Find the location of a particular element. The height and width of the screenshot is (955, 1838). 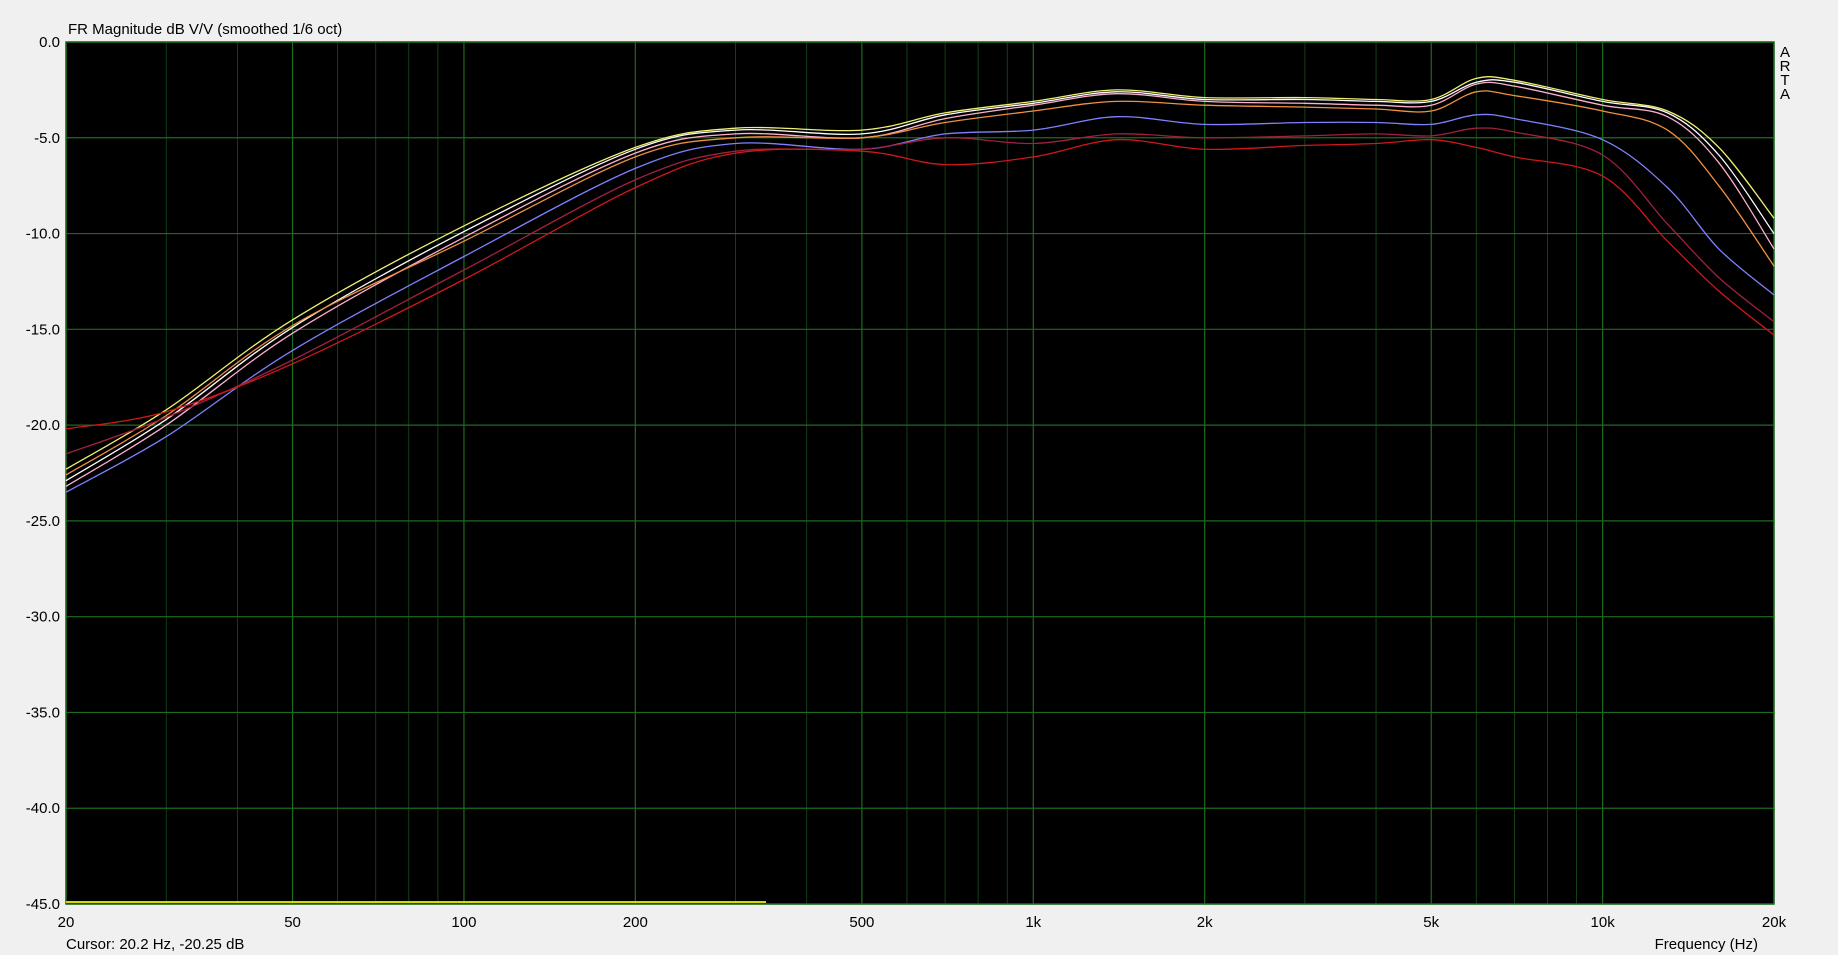

y-tick-label: -35.0 is located at coordinates (43, 712).